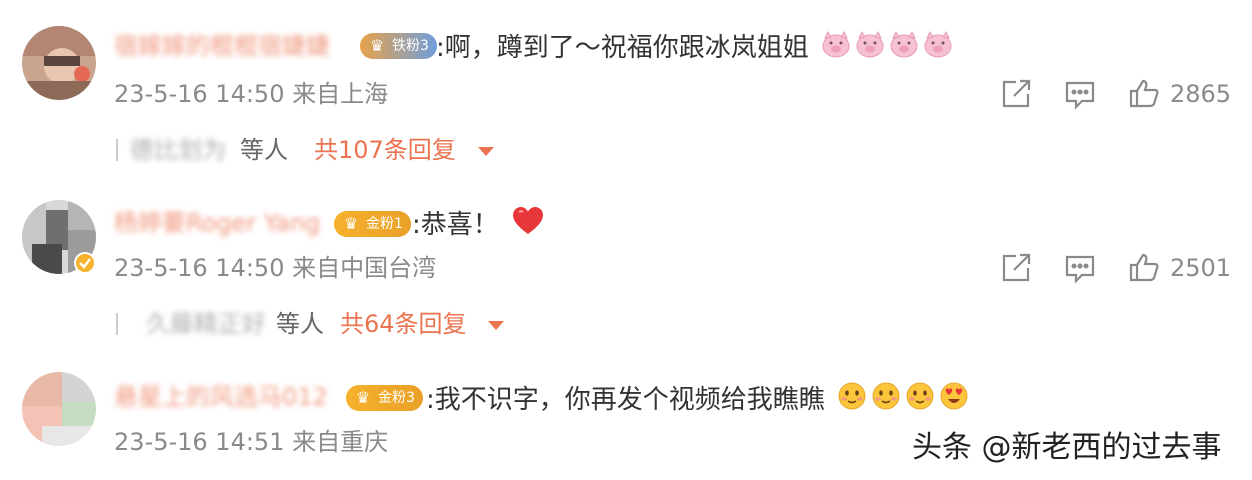 Image resolution: width=1252 pixels, height=480 pixels. Describe the element at coordinates (199, 442) in the screenshot. I see `comment-time: 23-5-16 14:51` at that location.